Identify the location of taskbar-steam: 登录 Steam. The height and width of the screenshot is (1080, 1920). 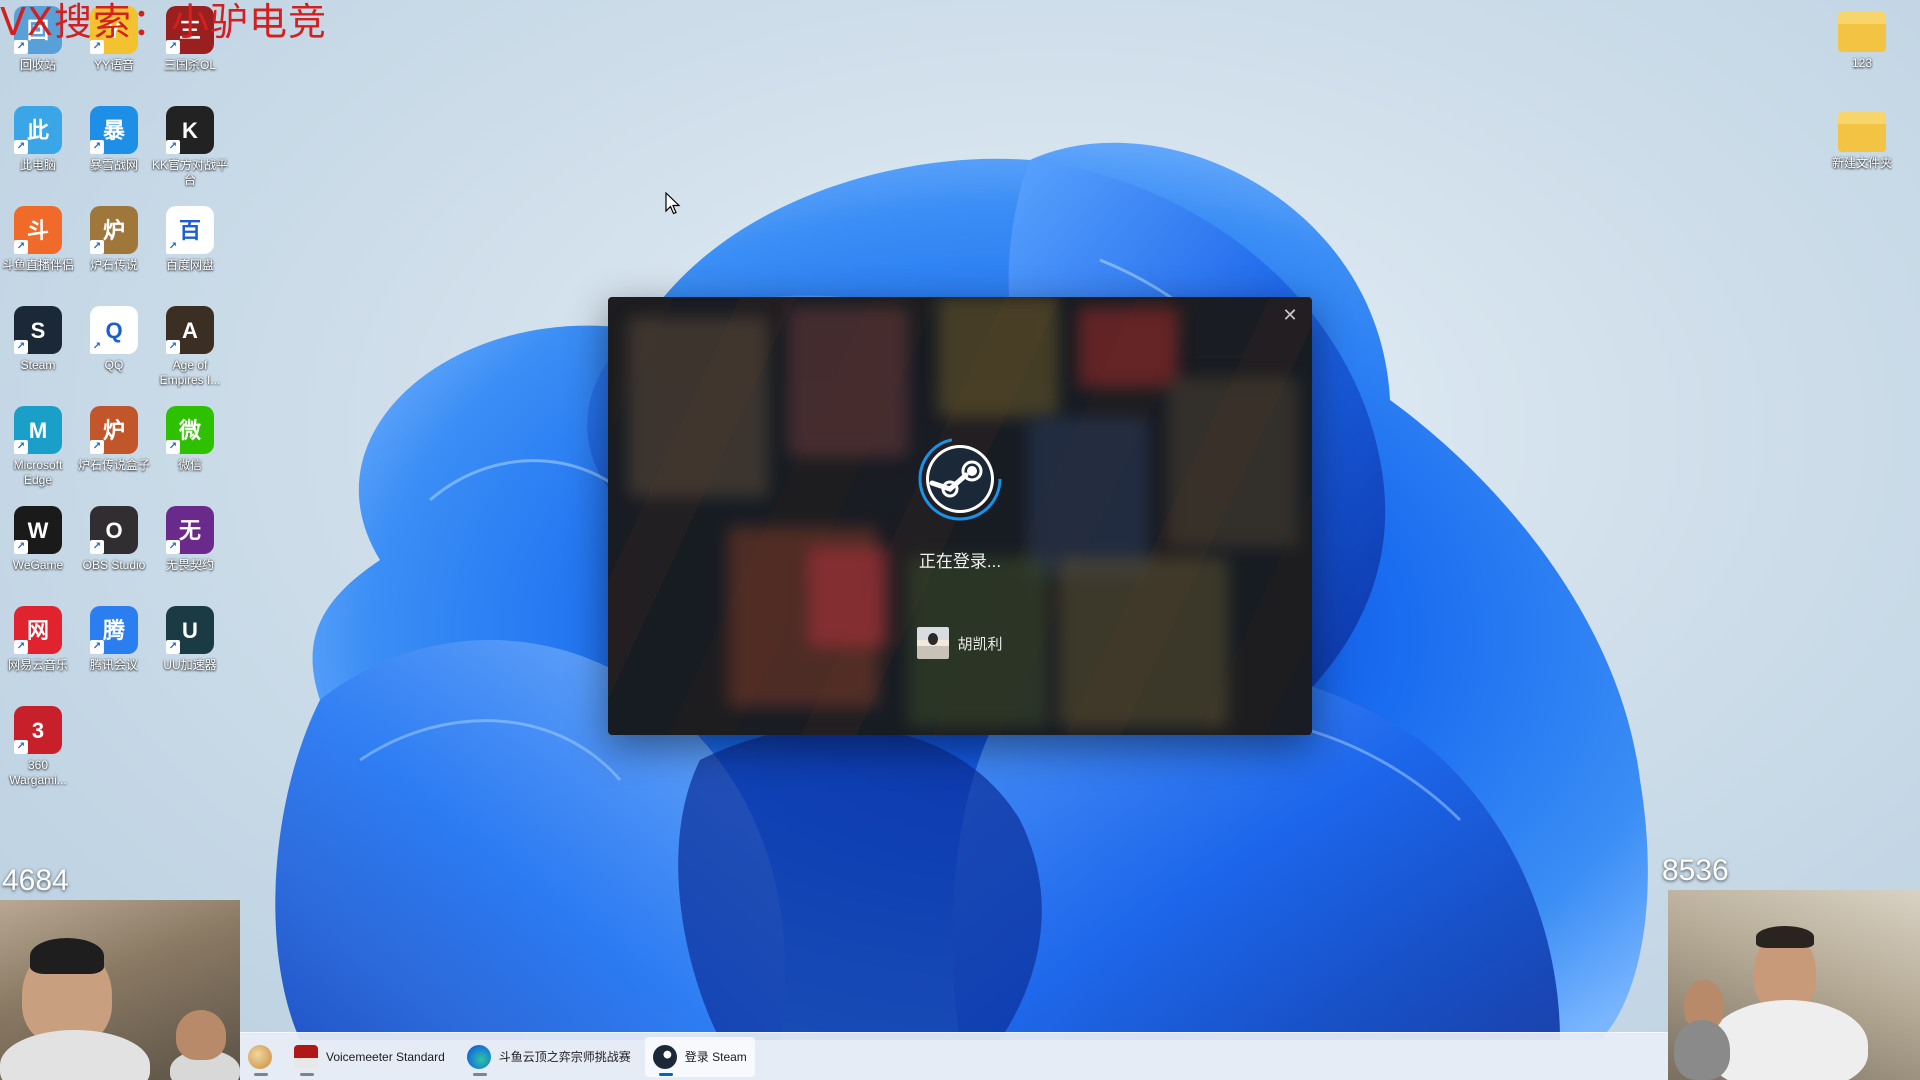
(699, 1056).